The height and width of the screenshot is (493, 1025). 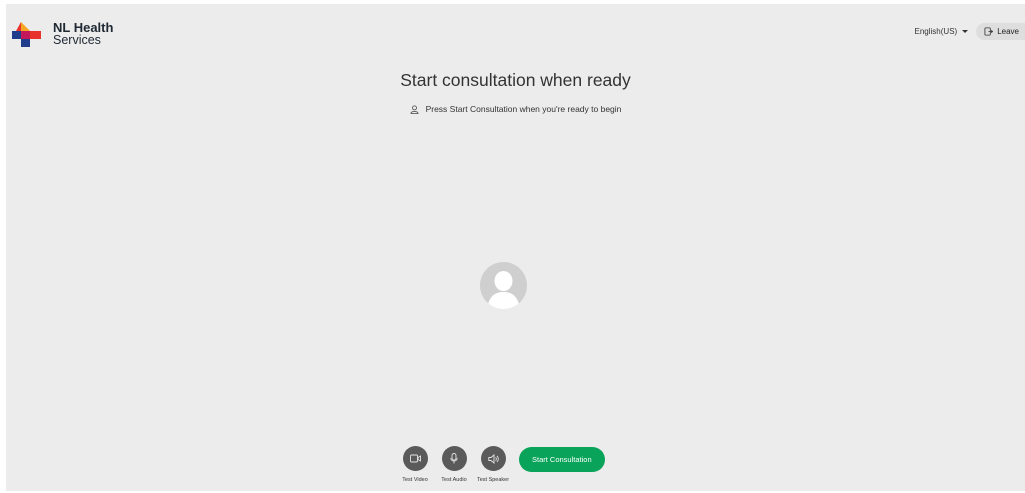 What do you see at coordinates (77, 40) in the screenshot?
I see `brand-line-2: Services` at bounding box center [77, 40].